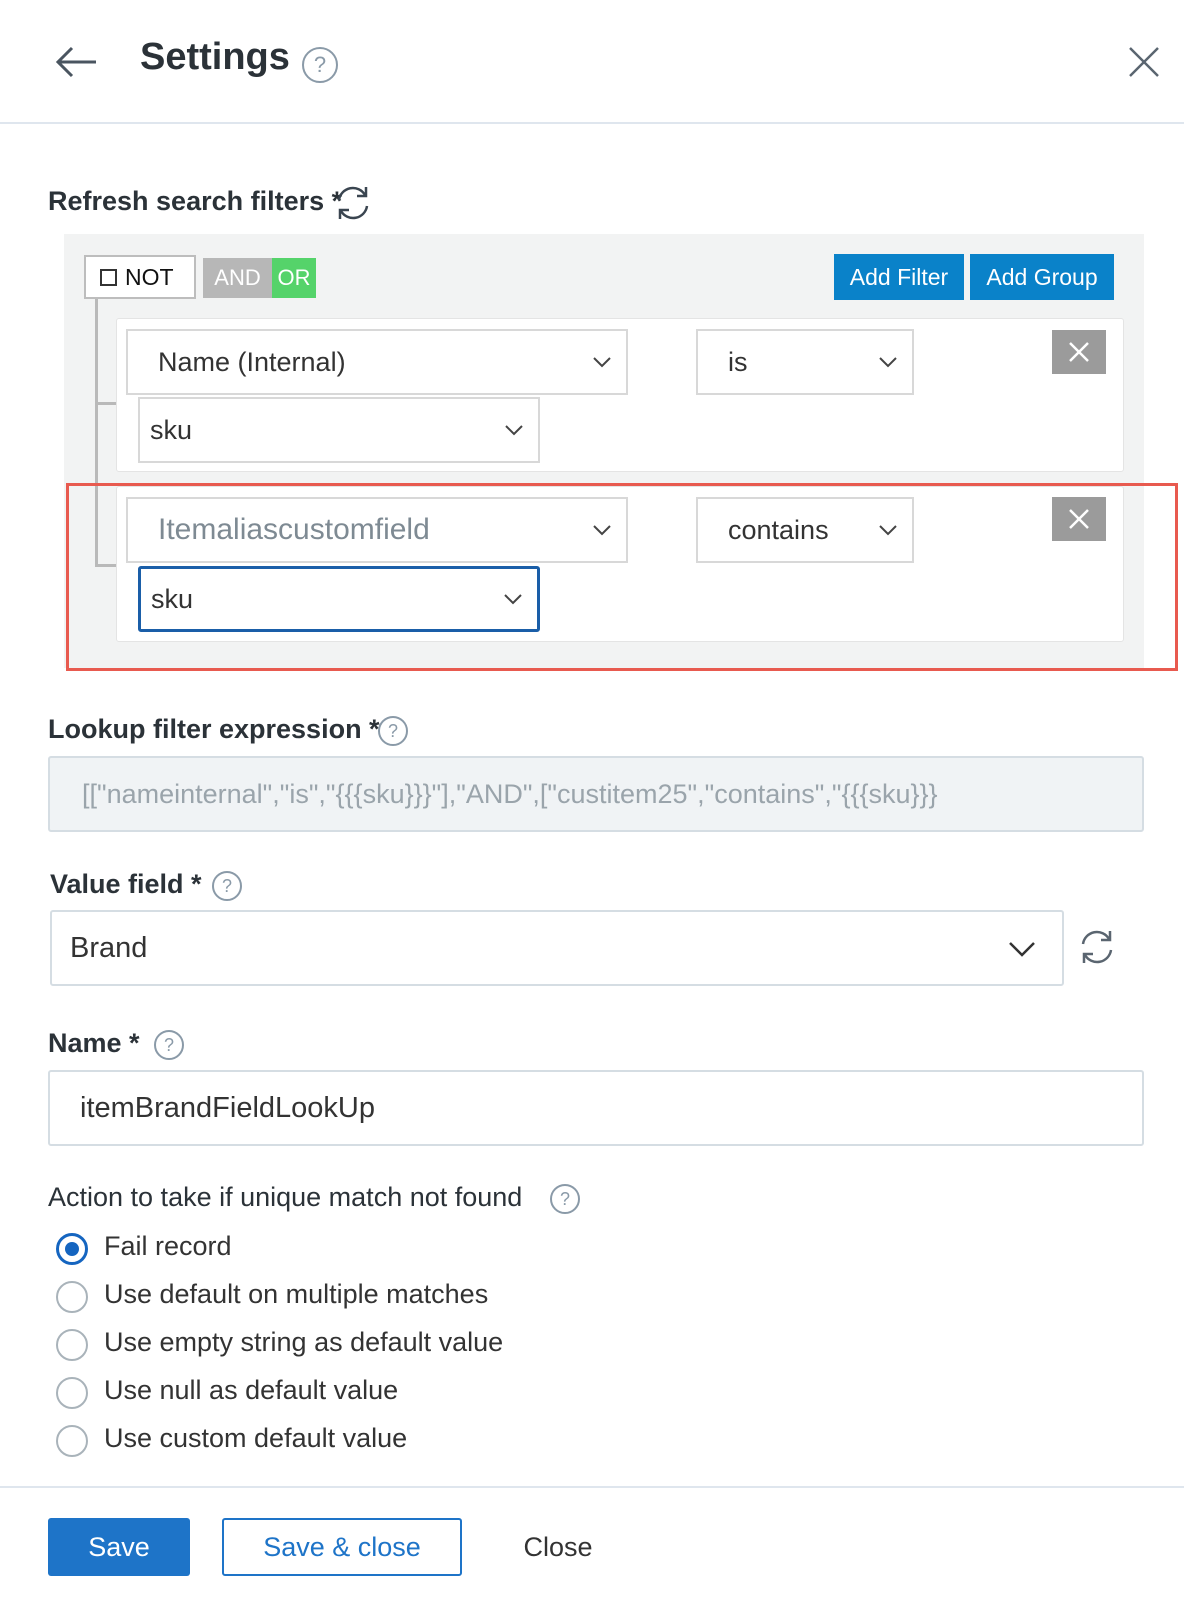  What do you see at coordinates (251, 1390) in the screenshot?
I see `radio-label: Use null as default value` at bounding box center [251, 1390].